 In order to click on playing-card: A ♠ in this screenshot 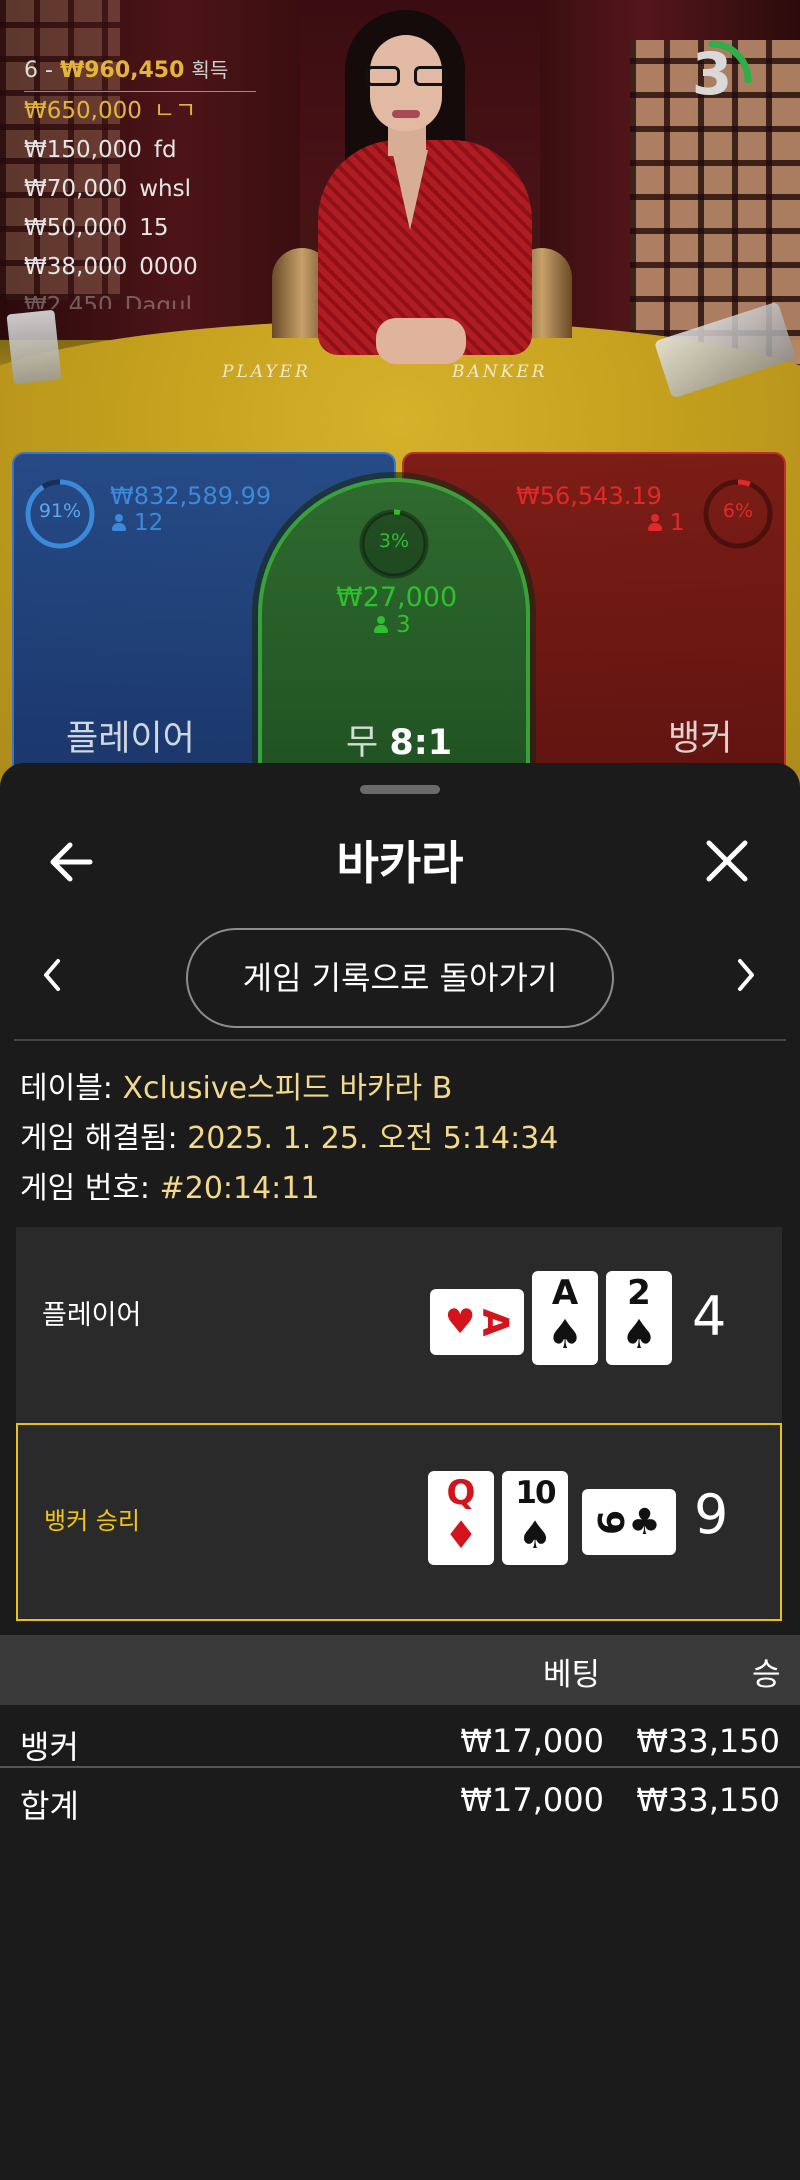, I will do `click(565, 1318)`.